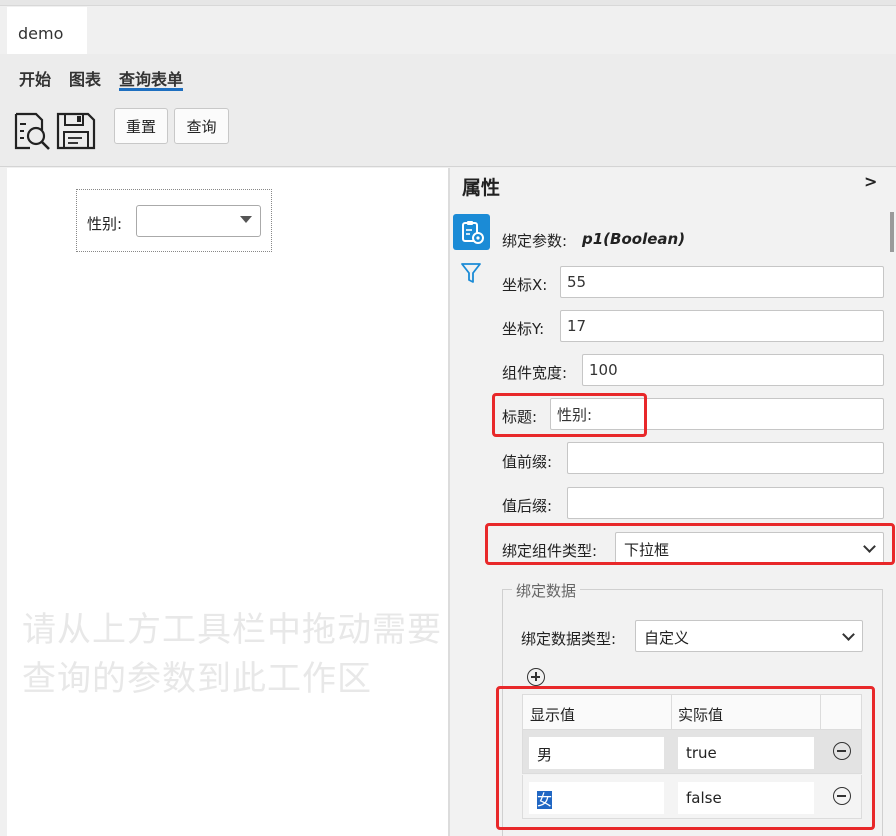 The image size is (896, 836). I want to click on filter-icon, so click(471, 273).